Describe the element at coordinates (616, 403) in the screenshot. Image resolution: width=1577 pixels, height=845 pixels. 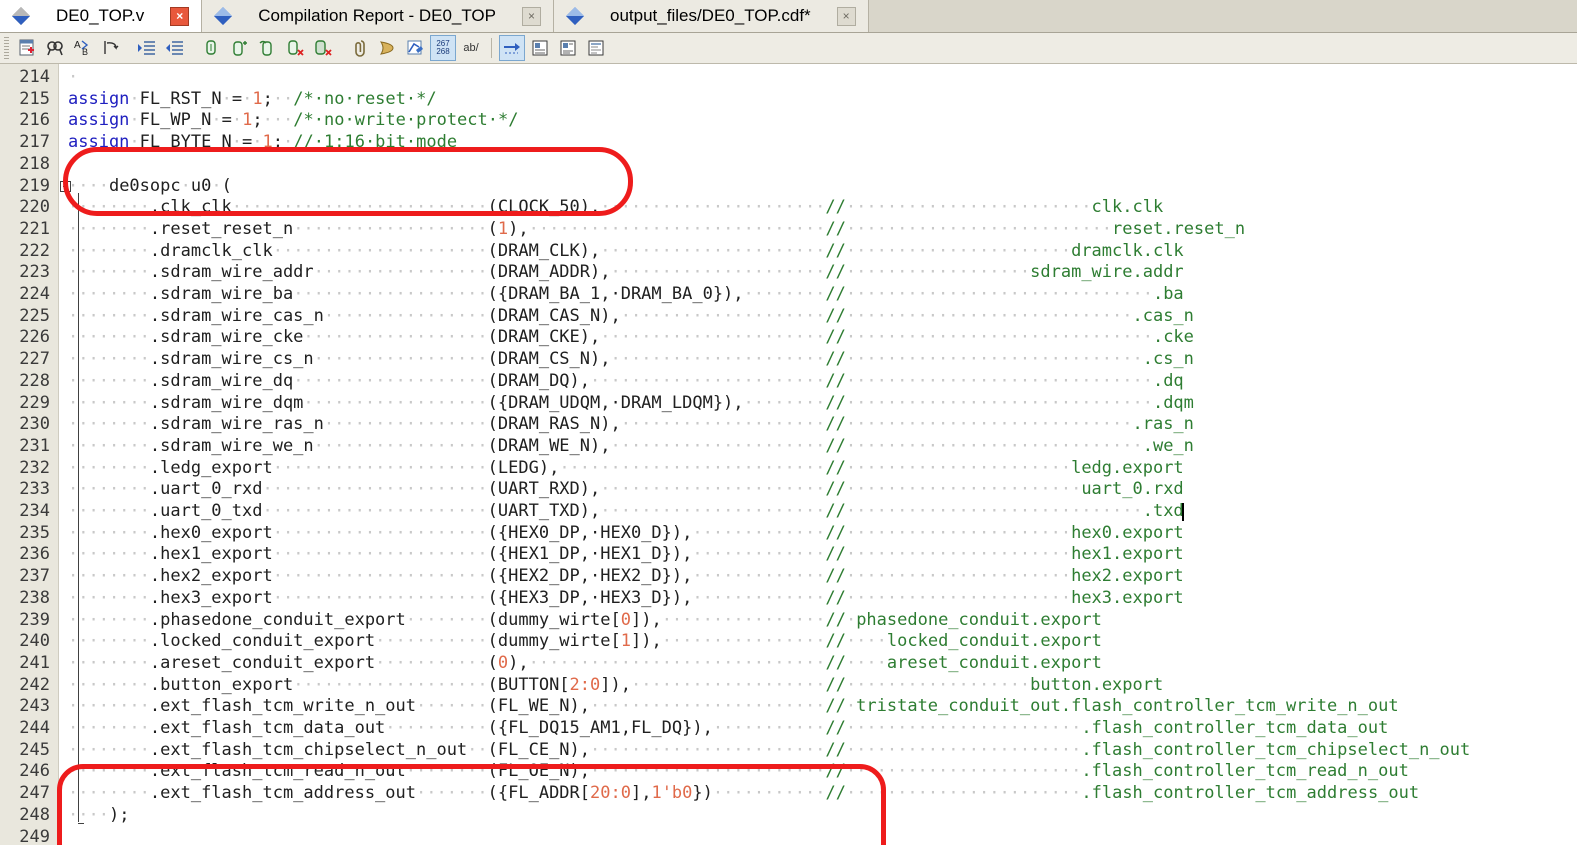
I see `code-identifier: ({DRAM_UDQM,·DRAM_LDQM}),` at that location.